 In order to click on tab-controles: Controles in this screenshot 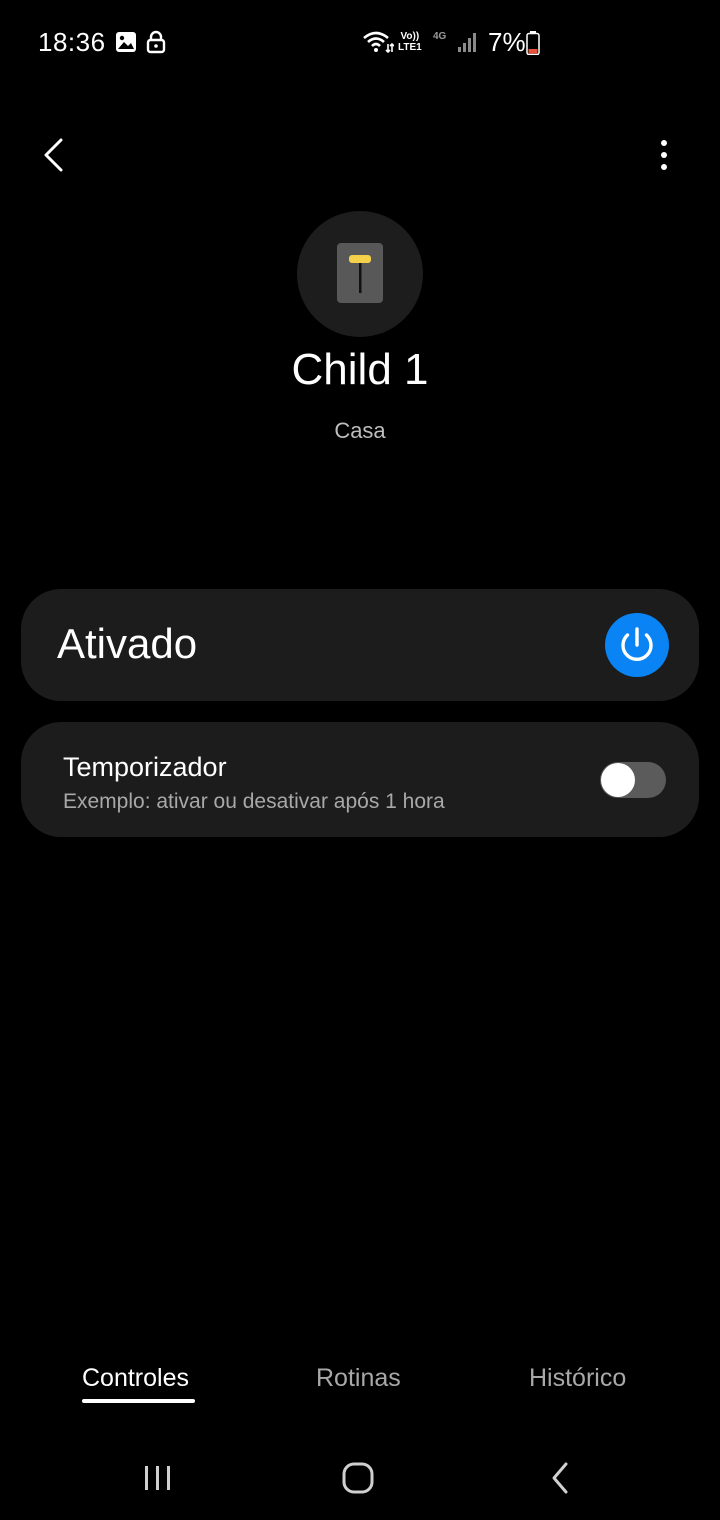, I will do `click(135, 1378)`.